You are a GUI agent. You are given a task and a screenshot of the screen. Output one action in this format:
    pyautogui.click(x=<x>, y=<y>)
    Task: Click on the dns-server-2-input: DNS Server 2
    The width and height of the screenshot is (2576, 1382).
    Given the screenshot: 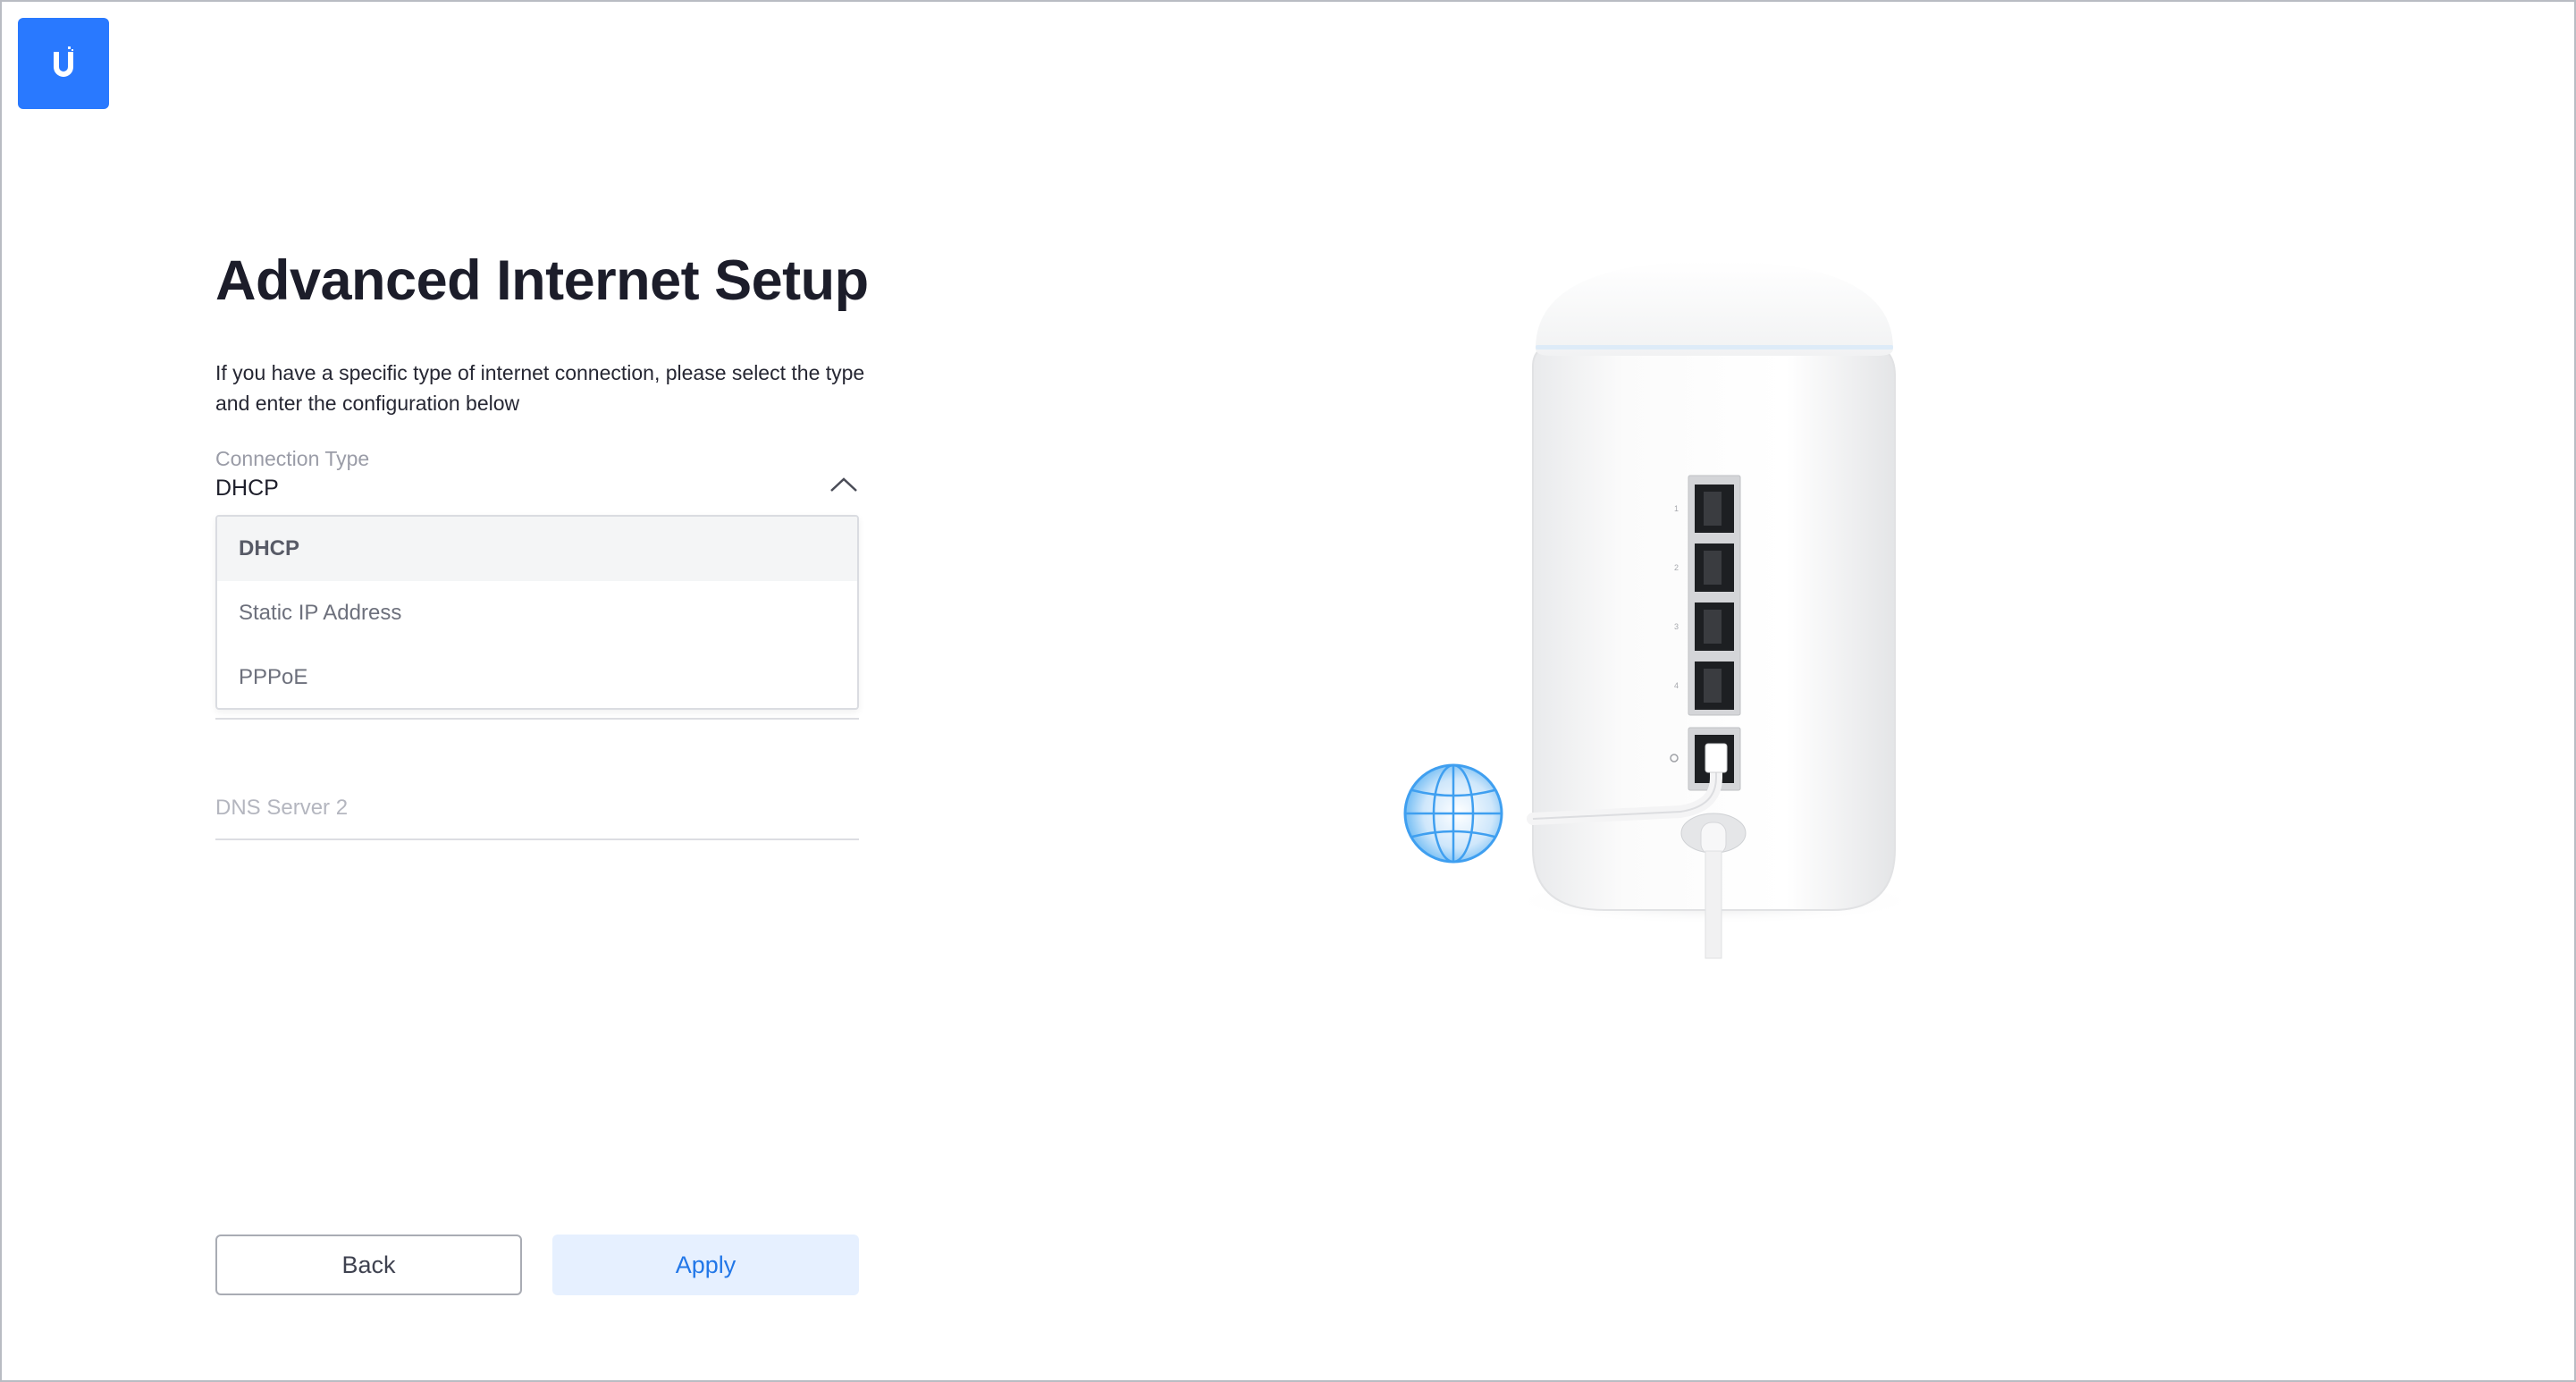 What is the action you would take?
    pyautogui.click(x=282, y=809)
    